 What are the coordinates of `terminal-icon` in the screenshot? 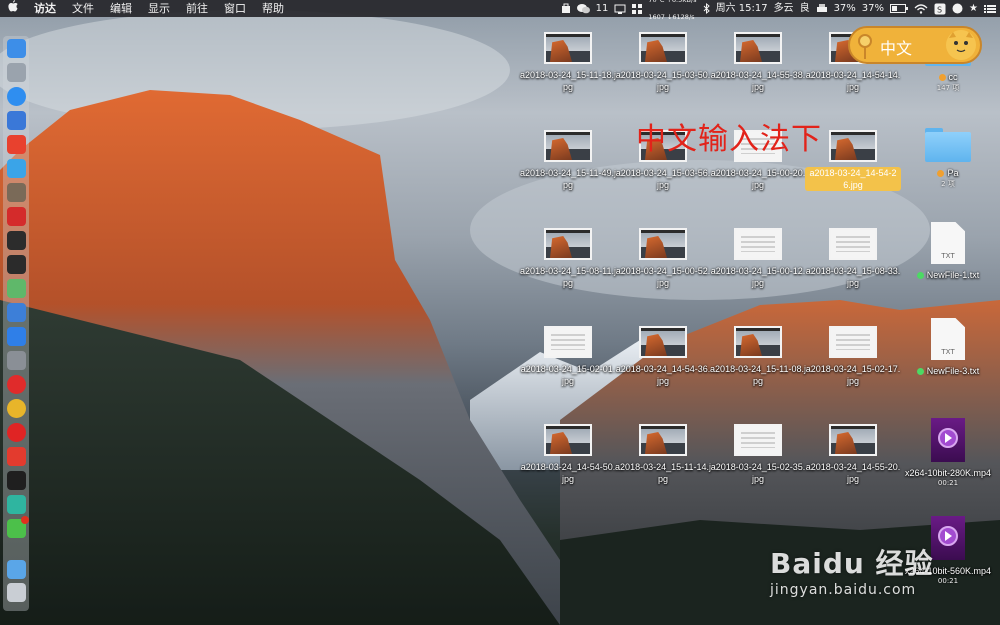 It's located at (16, 264).